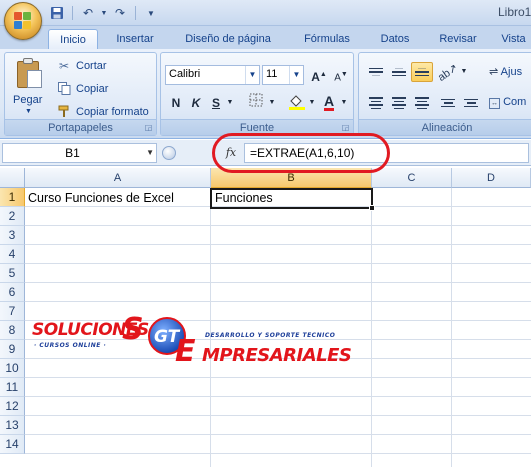 This screenshot has width=531, height=467. I want to click on name-box-value: B1, so click(72, 153).